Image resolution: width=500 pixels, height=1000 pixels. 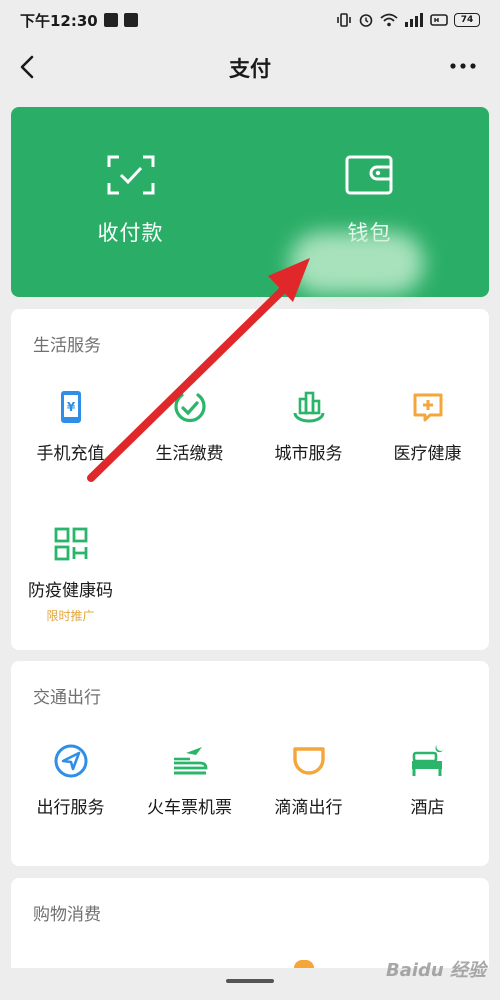 What do you see at coordinates (344, 20) in the screenshot?
I see `vibrate-icon` at bounding box center [344, 20].